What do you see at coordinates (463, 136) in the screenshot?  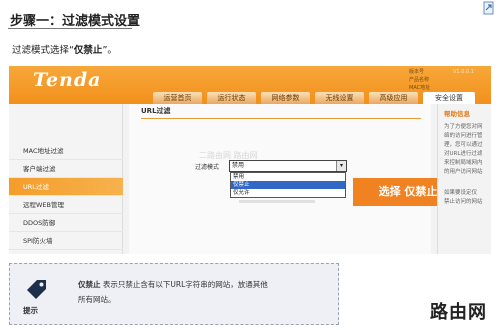 I see `help-line: 络的访问进行管` at bounding box center [463, 136].